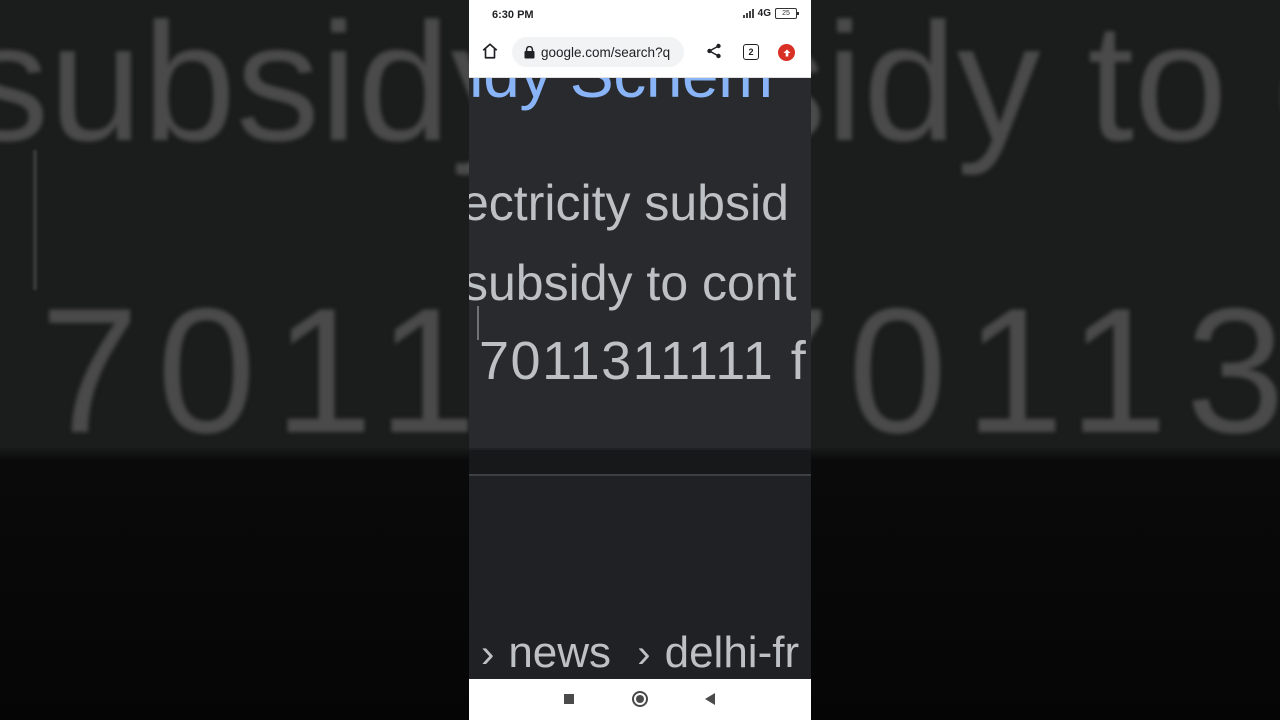 This screenshot has width=1280, height=720. I want to click on battery-icon: 25, so click(787, 13).